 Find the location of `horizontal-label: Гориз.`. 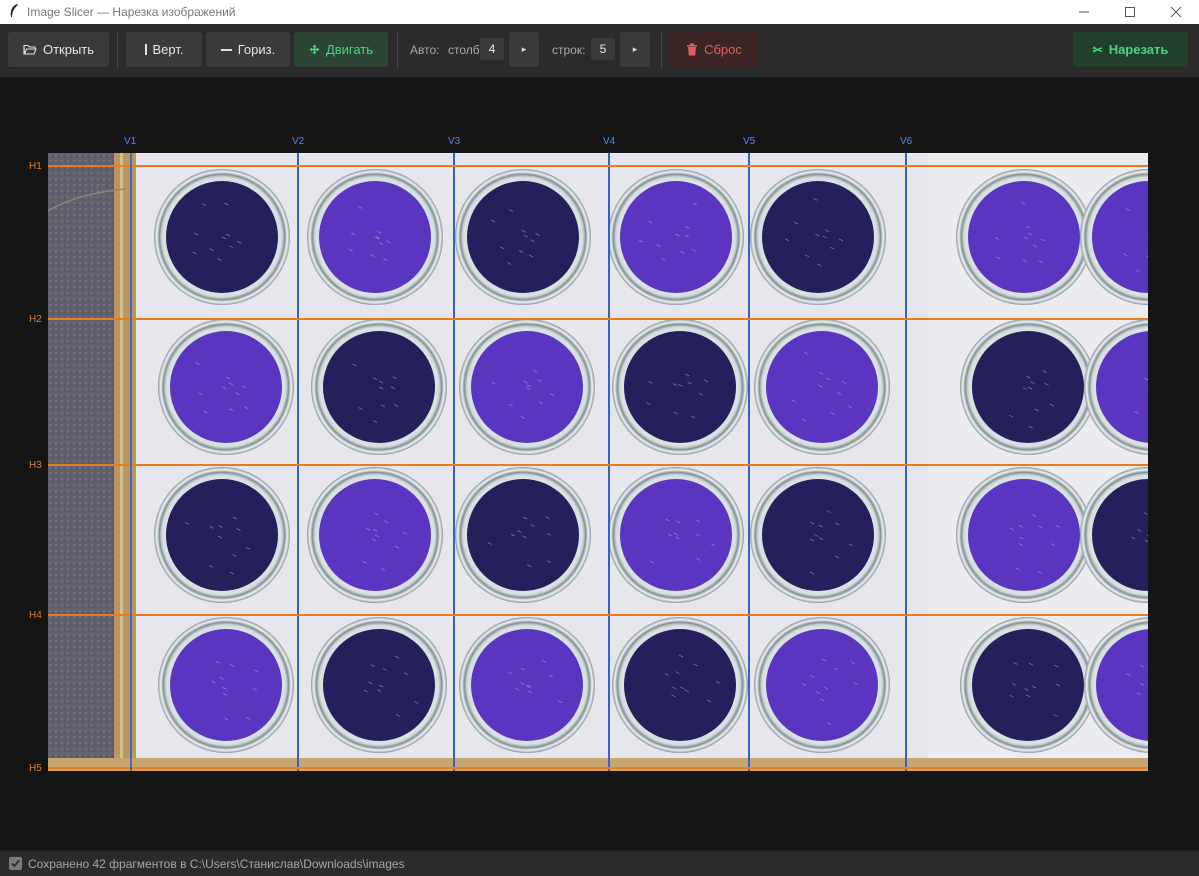

horizontal-label: Гориз. is located at coordinates (256, 49).